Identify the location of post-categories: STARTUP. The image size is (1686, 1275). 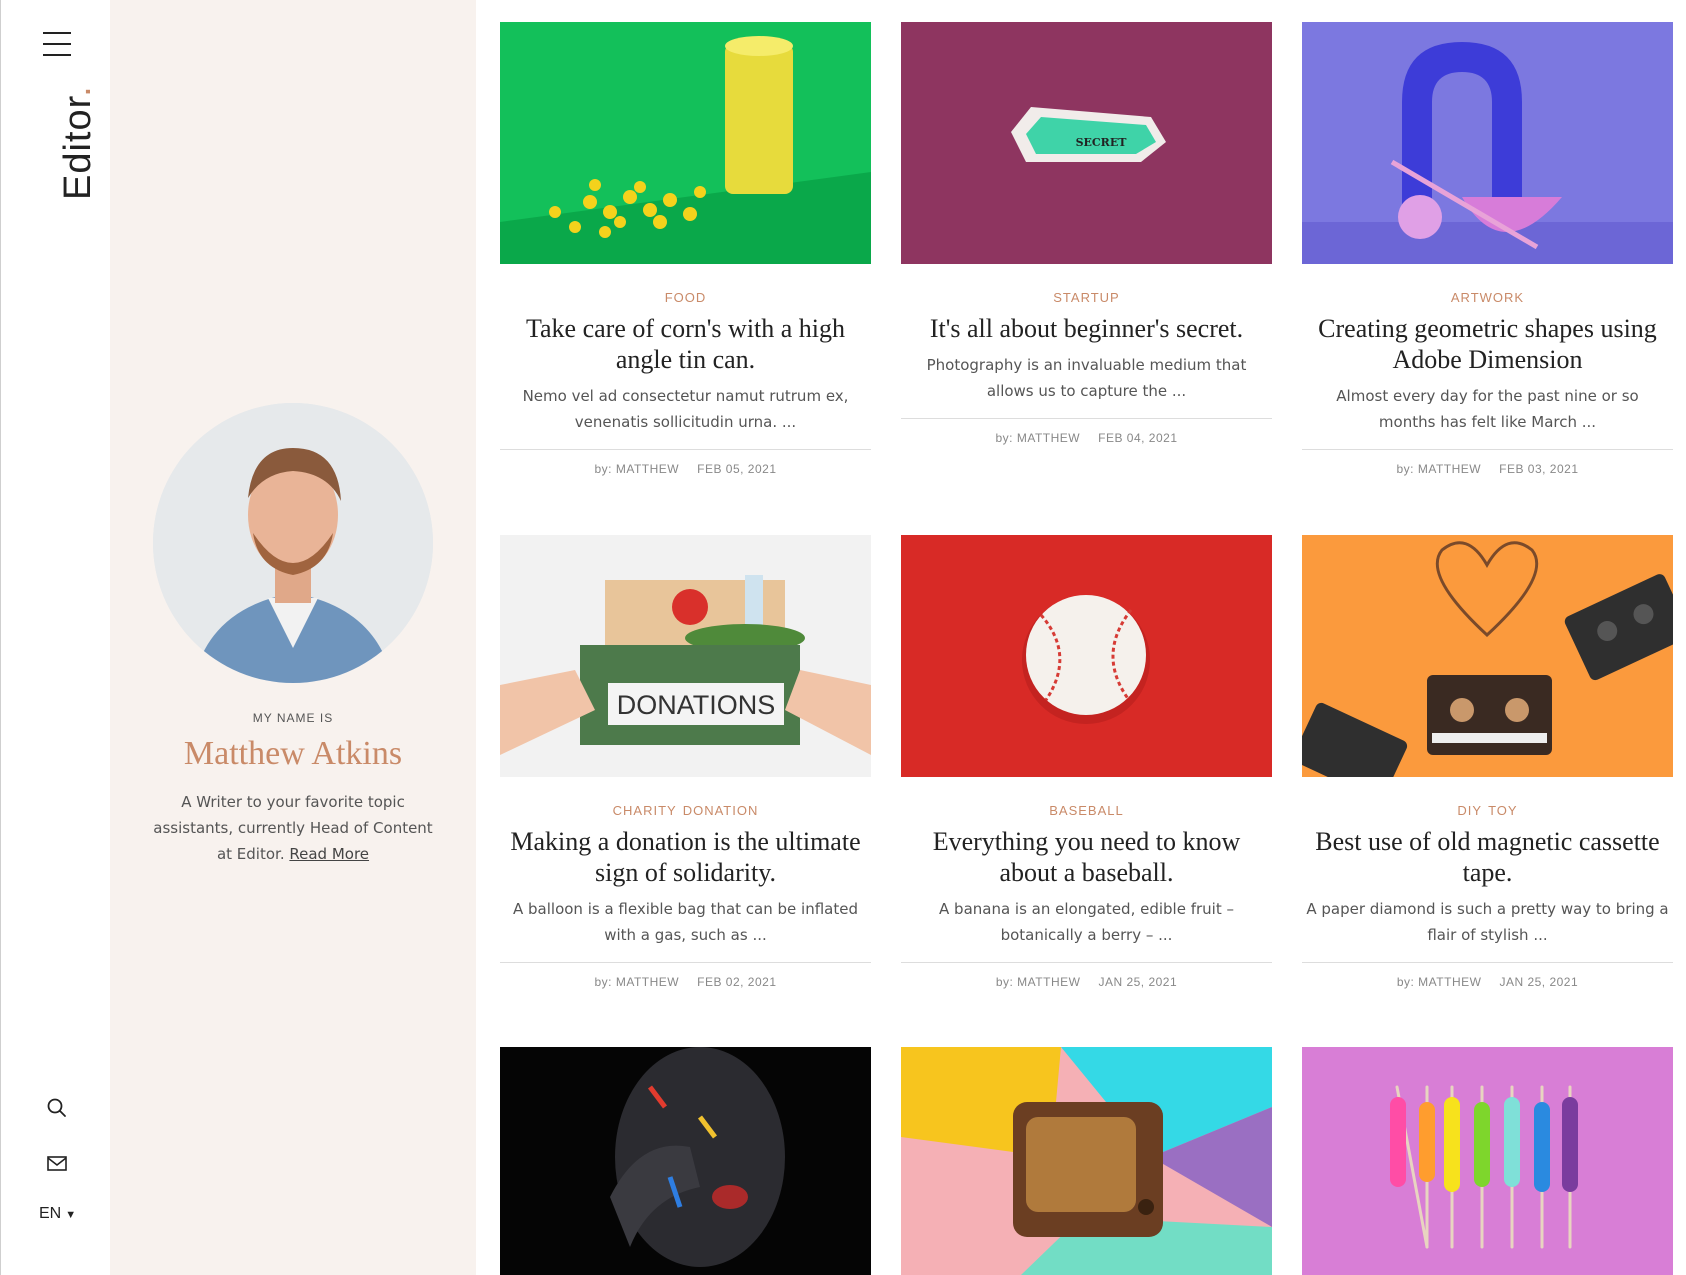
(1086, 297).